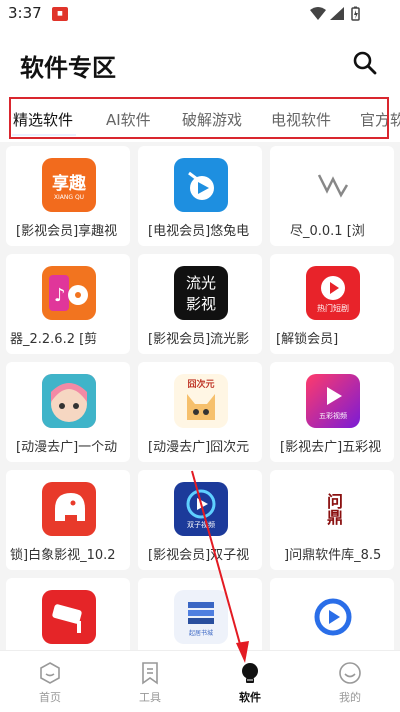 The height and width of the screenshot is (712, 400). What do you see at coordinates (200, 681) in the screenshot?
I see `bottom-nav: 首页 工具 软件 我的` at bounding box center [200, 681].